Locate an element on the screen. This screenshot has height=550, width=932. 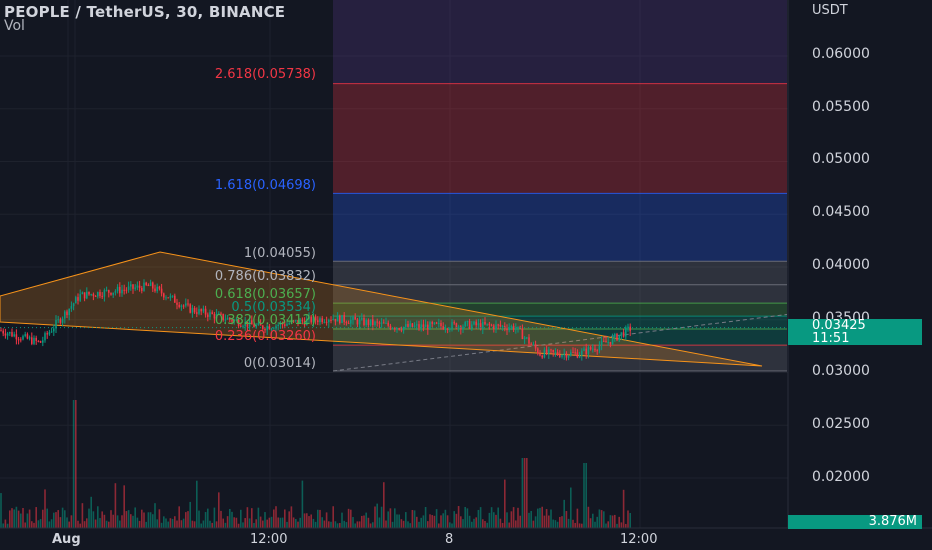
y-tick-label: 0.05500 is located at coordinates (841, 107).